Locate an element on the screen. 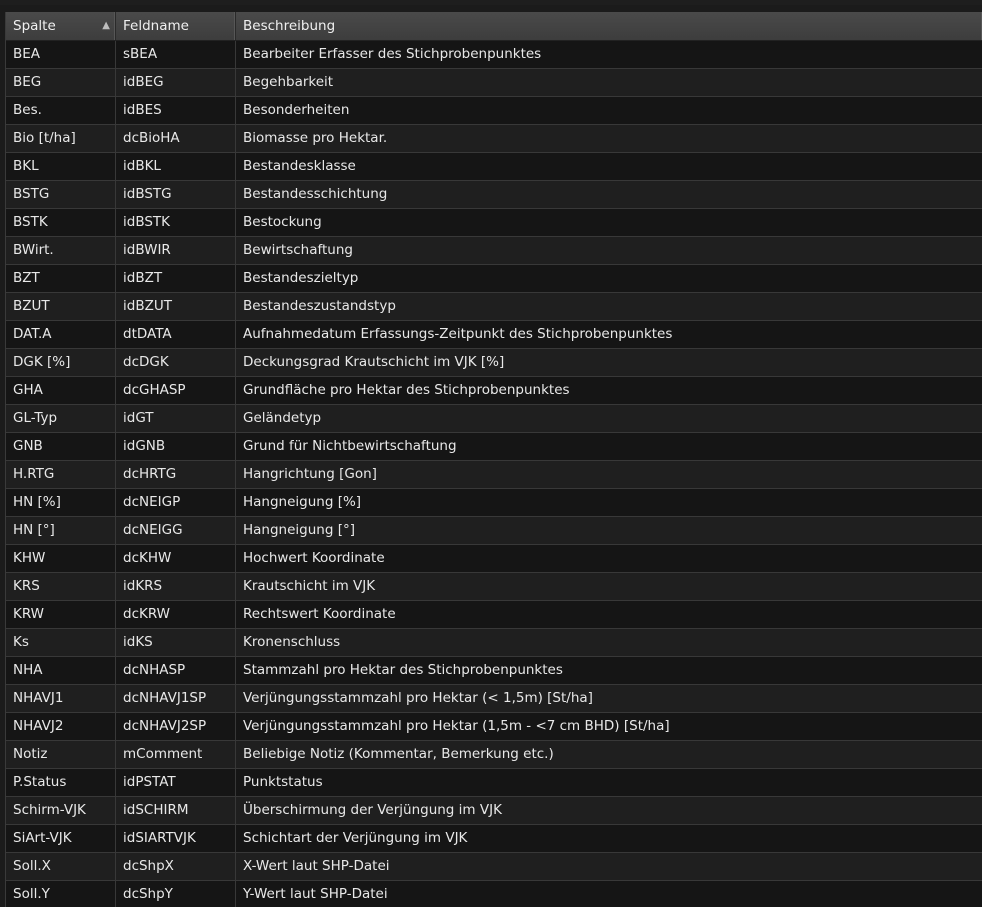 The image size is (982, 907). cell-spalte: Bio [t/ha] is located at coordinates (61, 138).